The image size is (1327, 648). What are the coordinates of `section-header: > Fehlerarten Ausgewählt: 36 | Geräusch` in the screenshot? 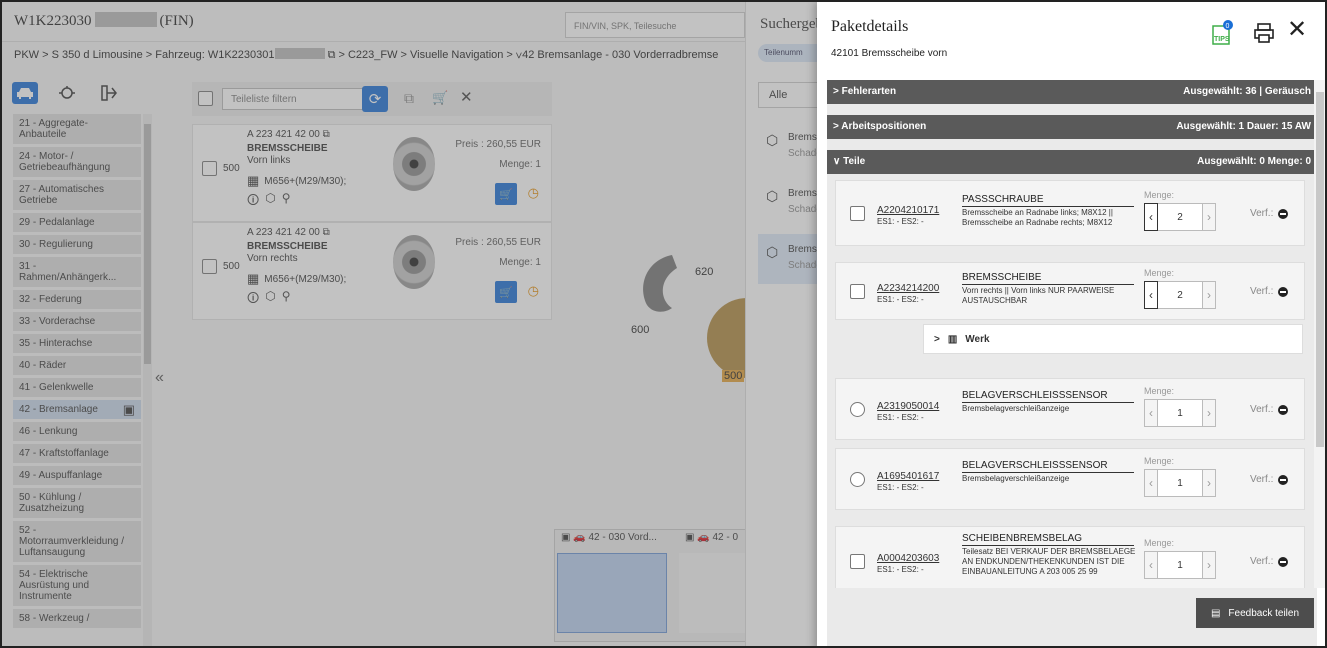 It's located at (1072, 92).